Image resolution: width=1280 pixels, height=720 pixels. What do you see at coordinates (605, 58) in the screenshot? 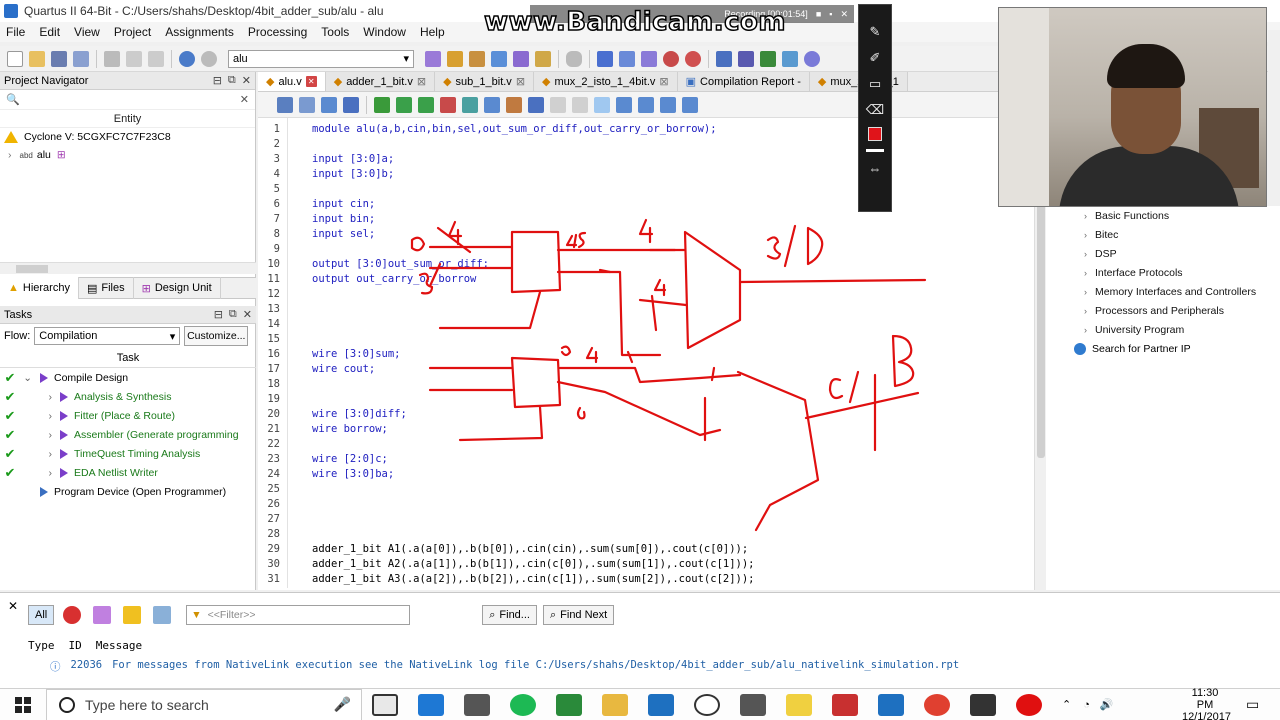
I see `start-compilation-icon` at bounding box center [605, 58].